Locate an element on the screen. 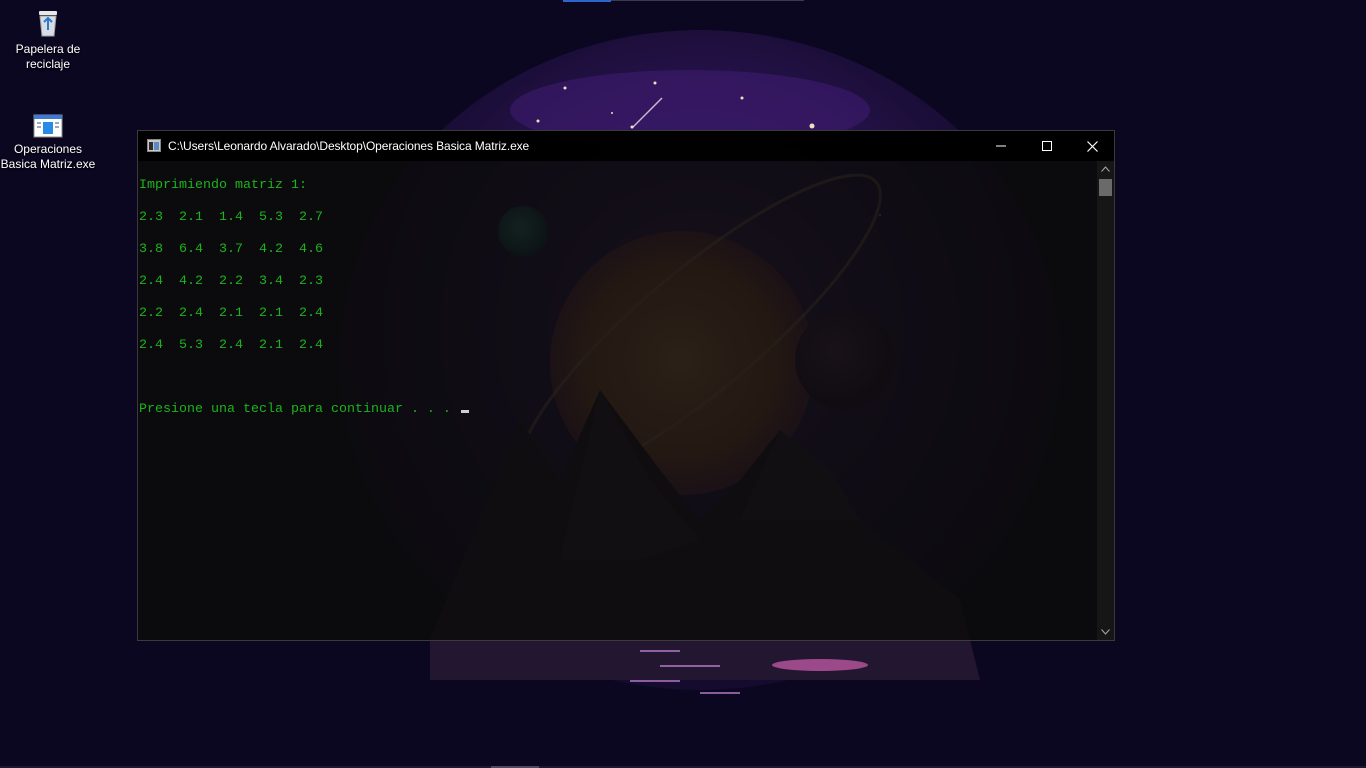 This screenshot has height=768, width=1366. scroll-up-button is located at coordinates (1105, 169).